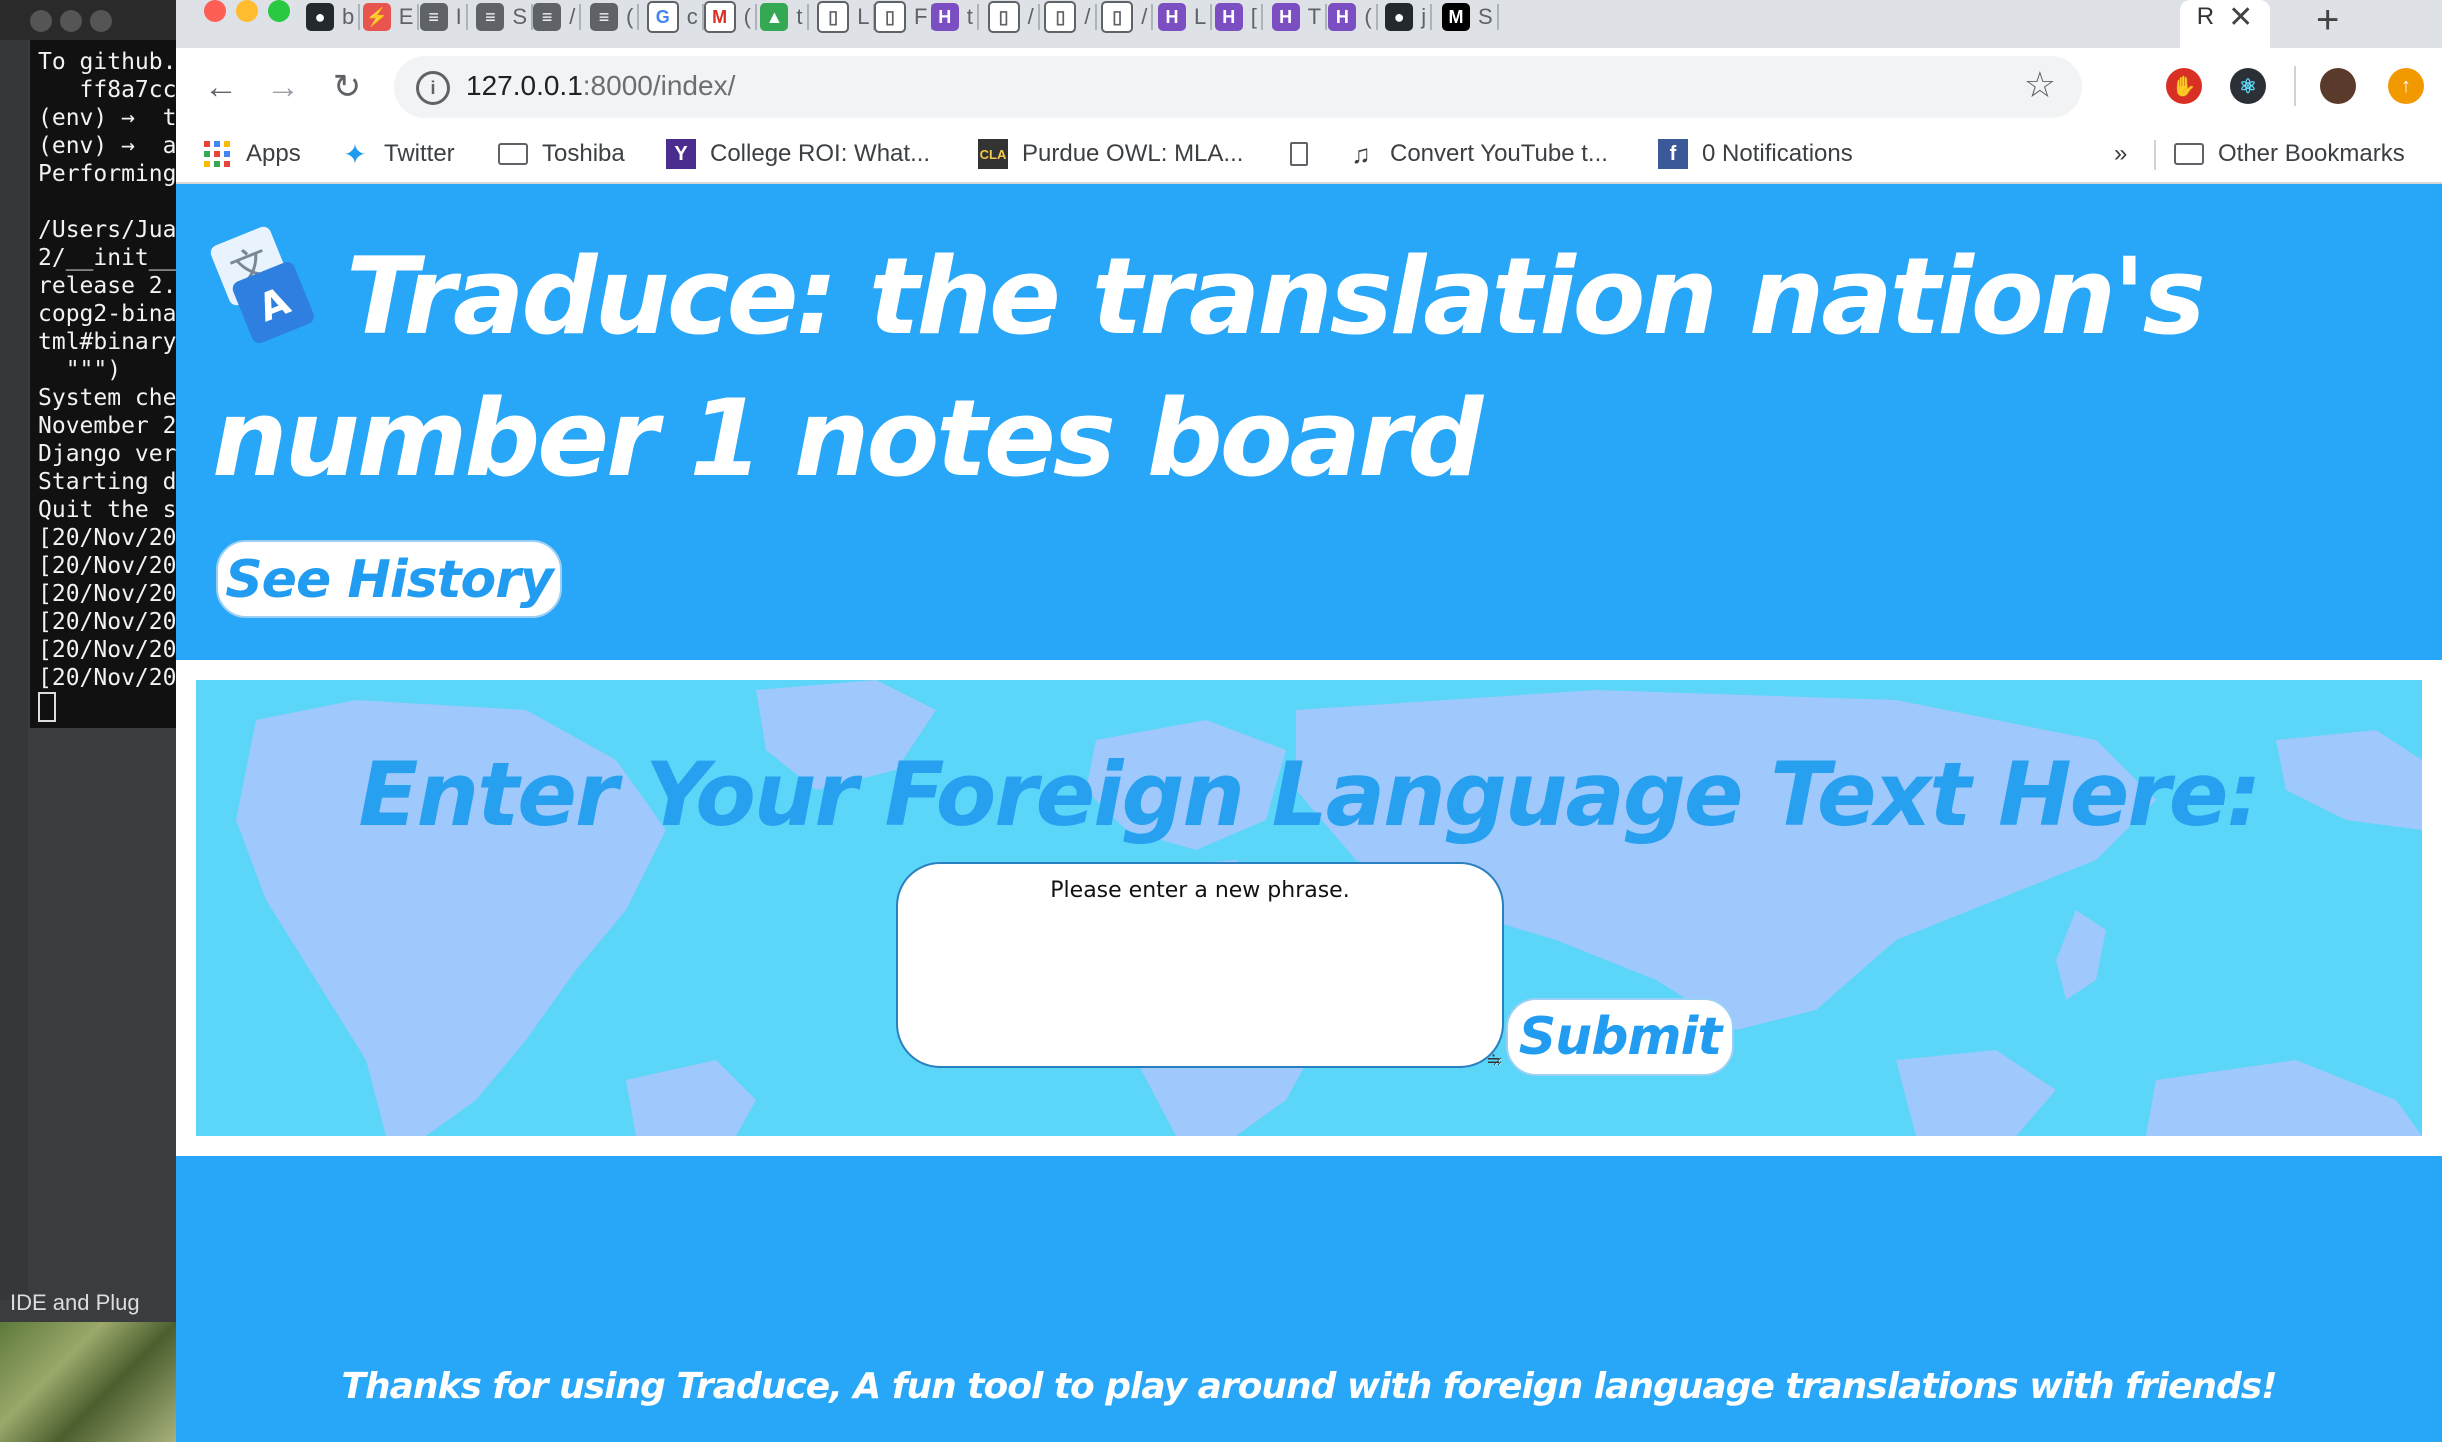 The height and width of the screenshot is (1442, 2442). Describe the element at coordinates (675, 17) in the screenshot. I see `tab-6: Gc` at that location.